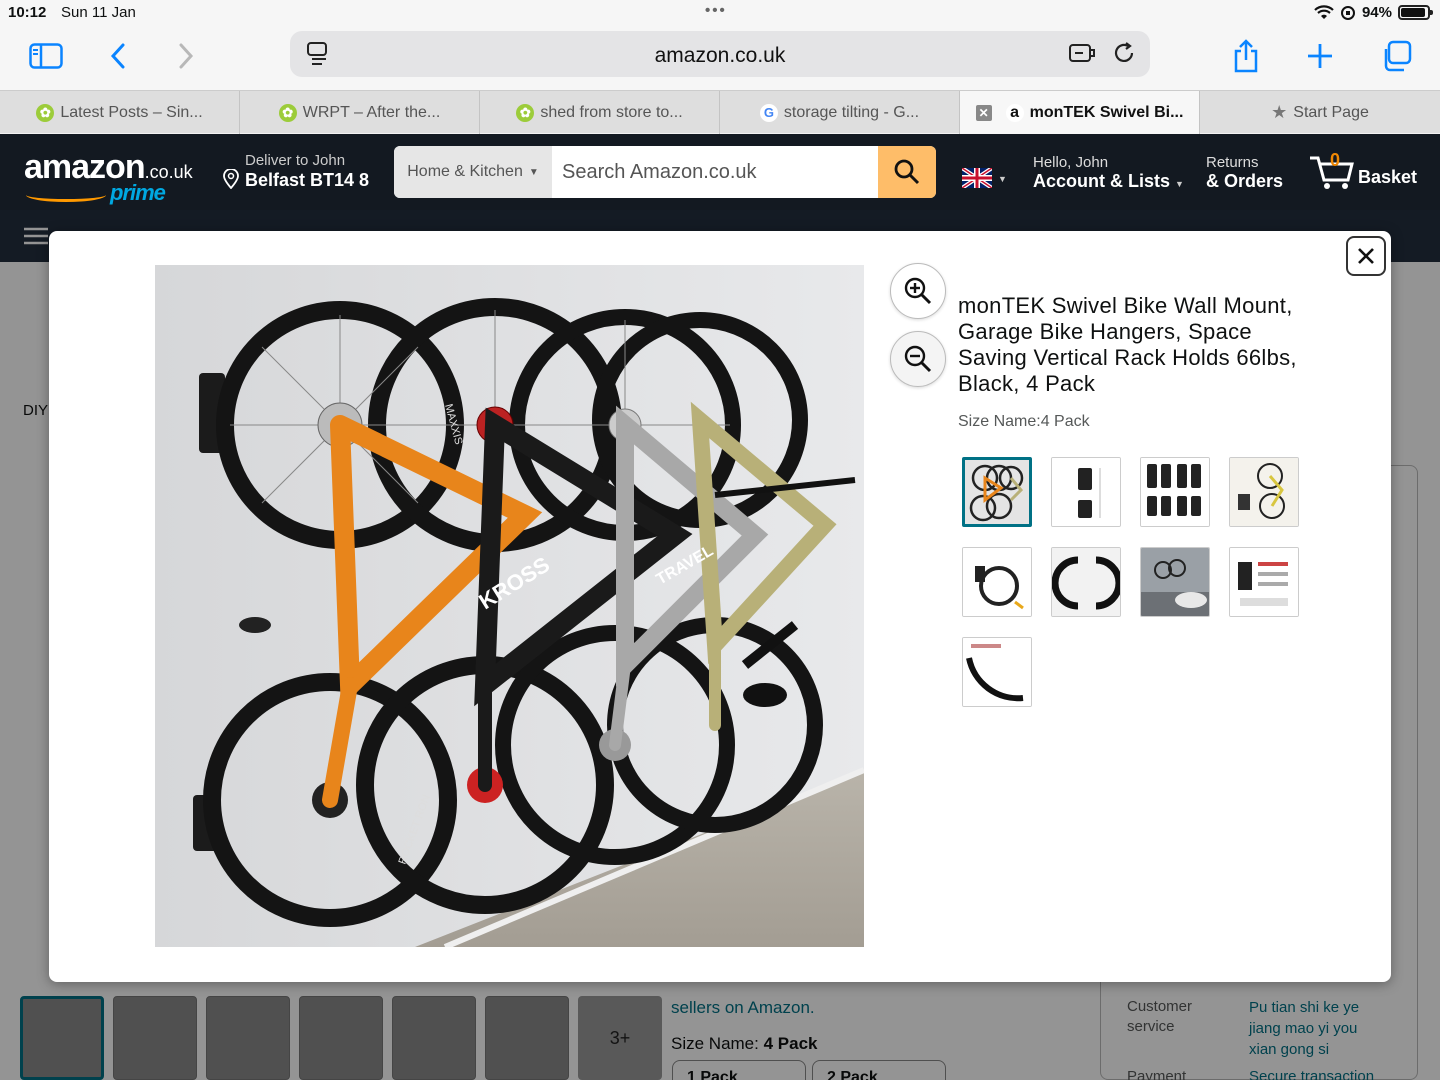 Image resolution: width=1440 pixels, height=1080 pixels. I want to click on amazon-favicon-icon: a, so click(1014, 112).